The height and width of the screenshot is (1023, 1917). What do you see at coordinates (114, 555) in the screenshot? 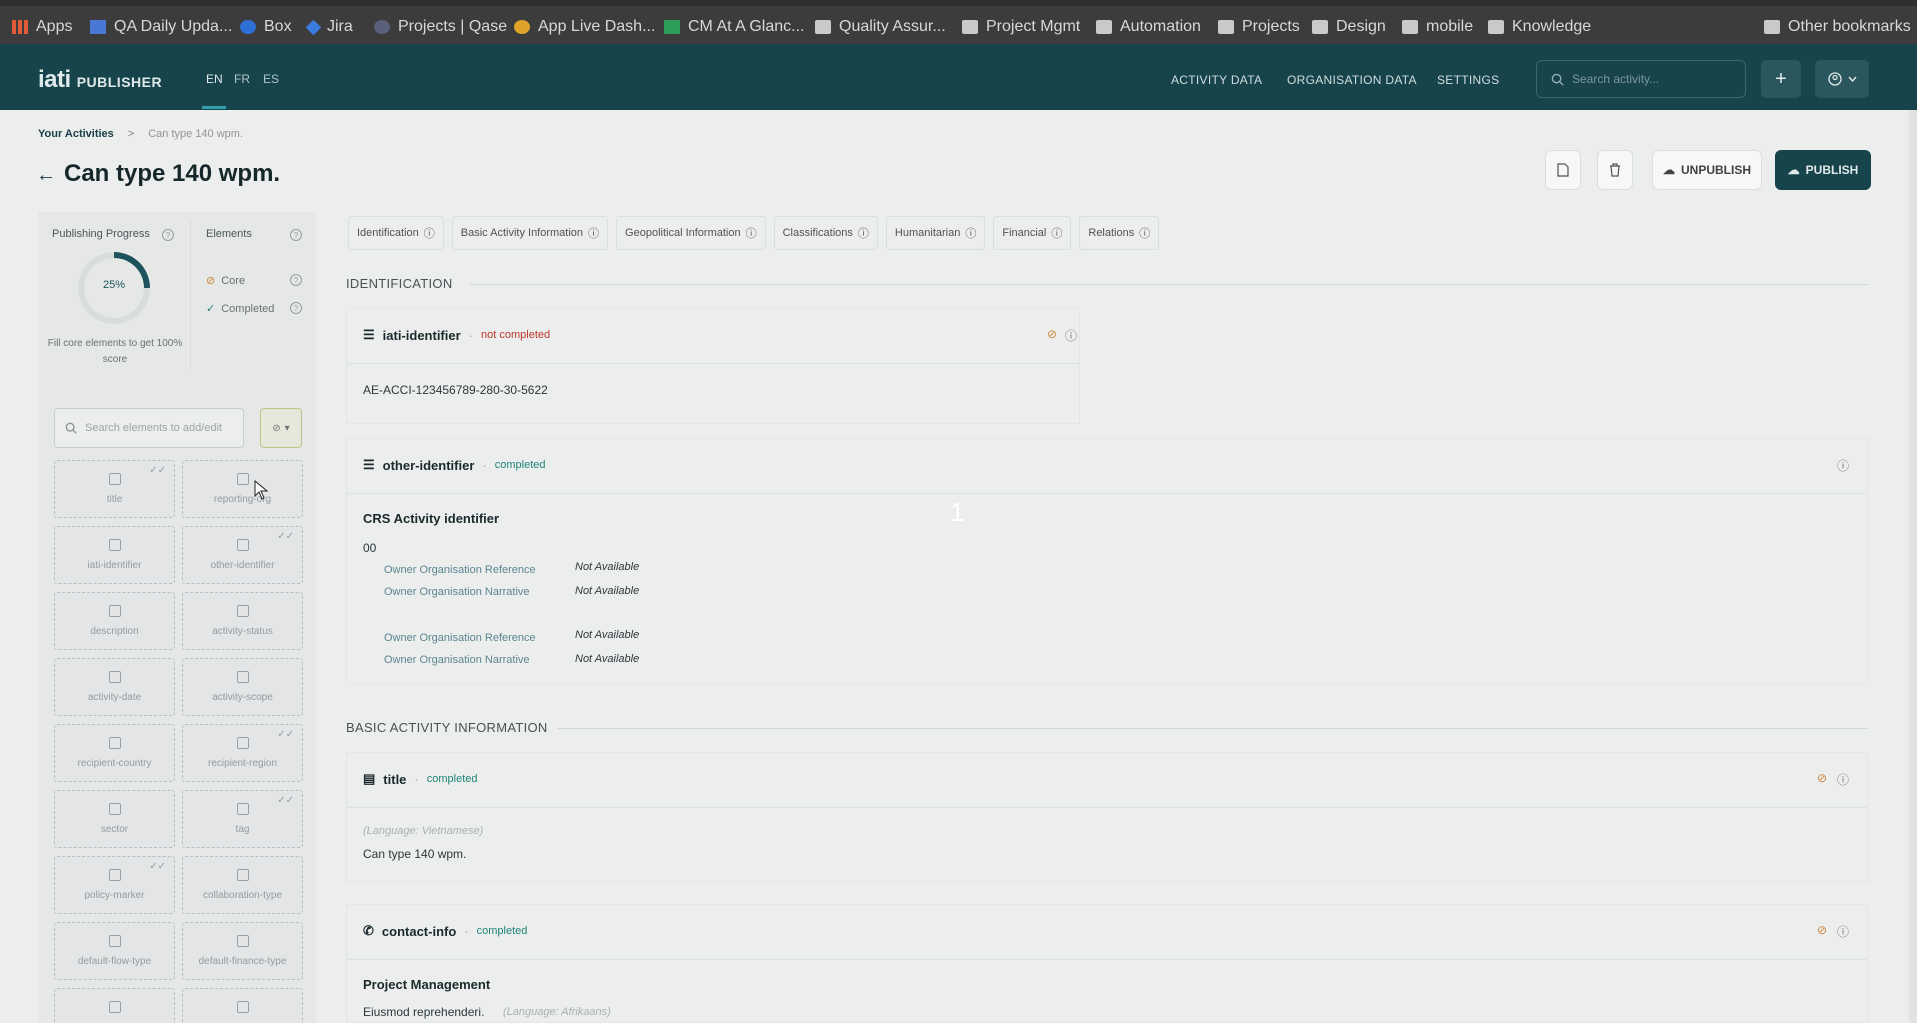
I see `element-tile: iati-identifier` at bounding box center [114, 555].